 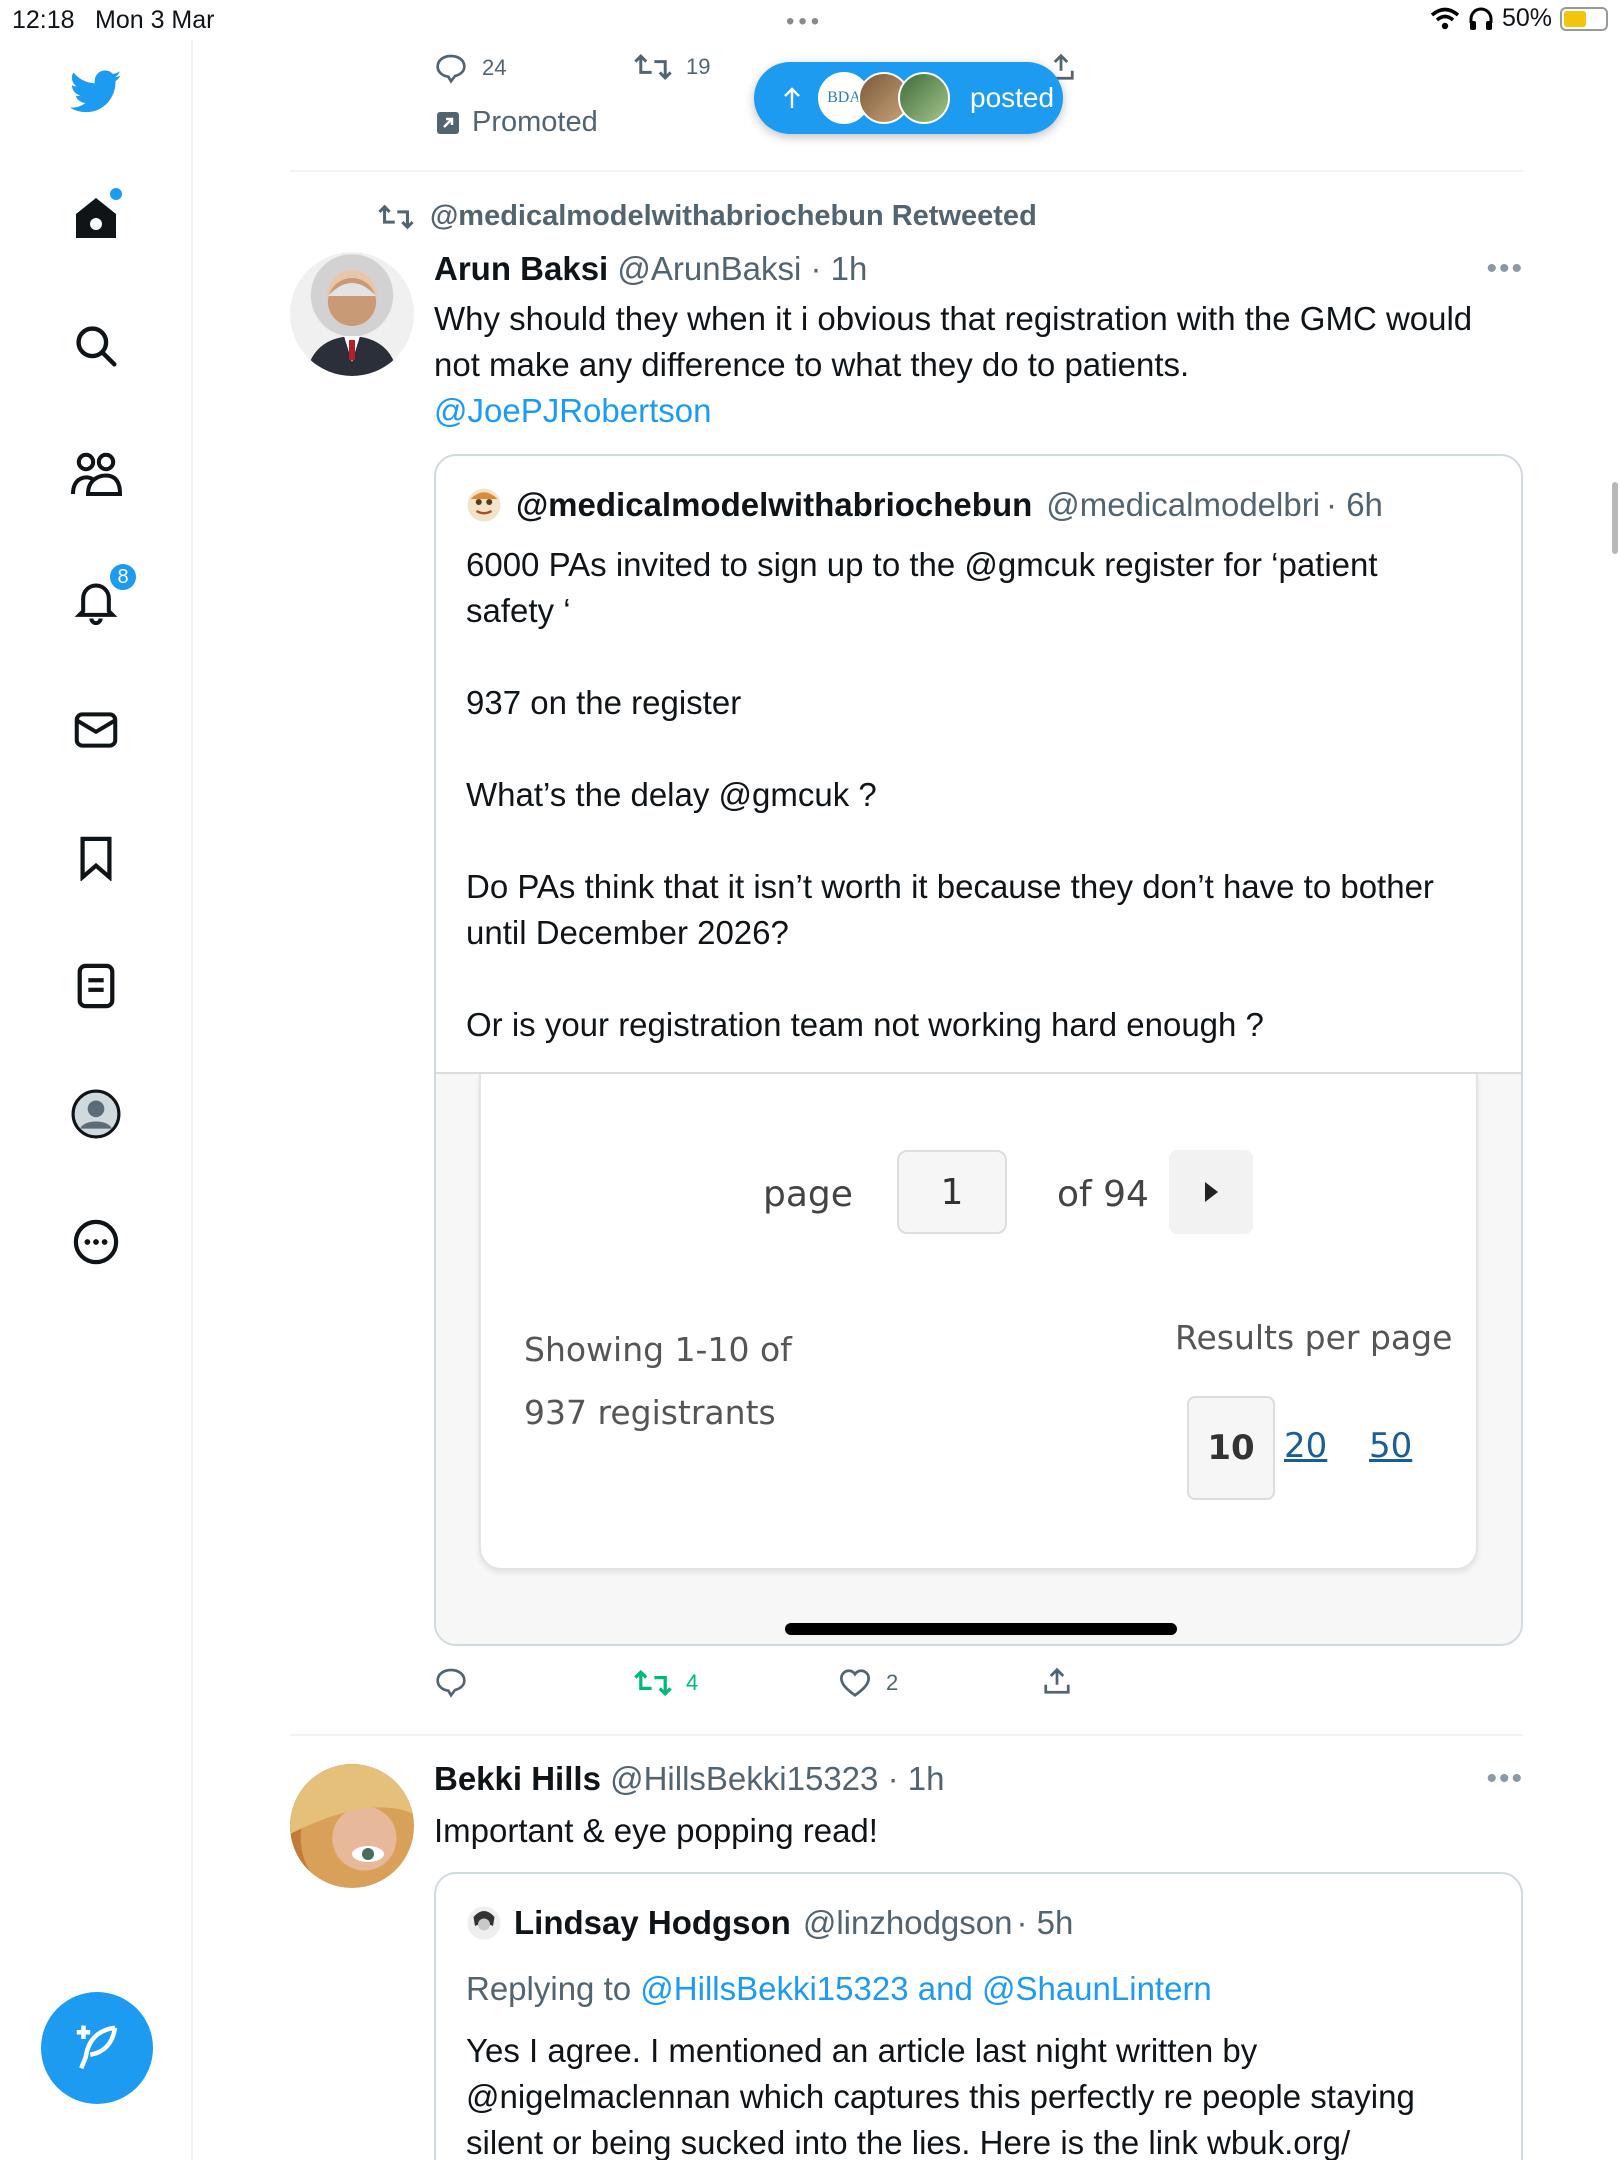 What do you see at coordinates (981, 1629) in the screenshot?
I see `image-scroll-indicator` at bounding box center [981, 1629].